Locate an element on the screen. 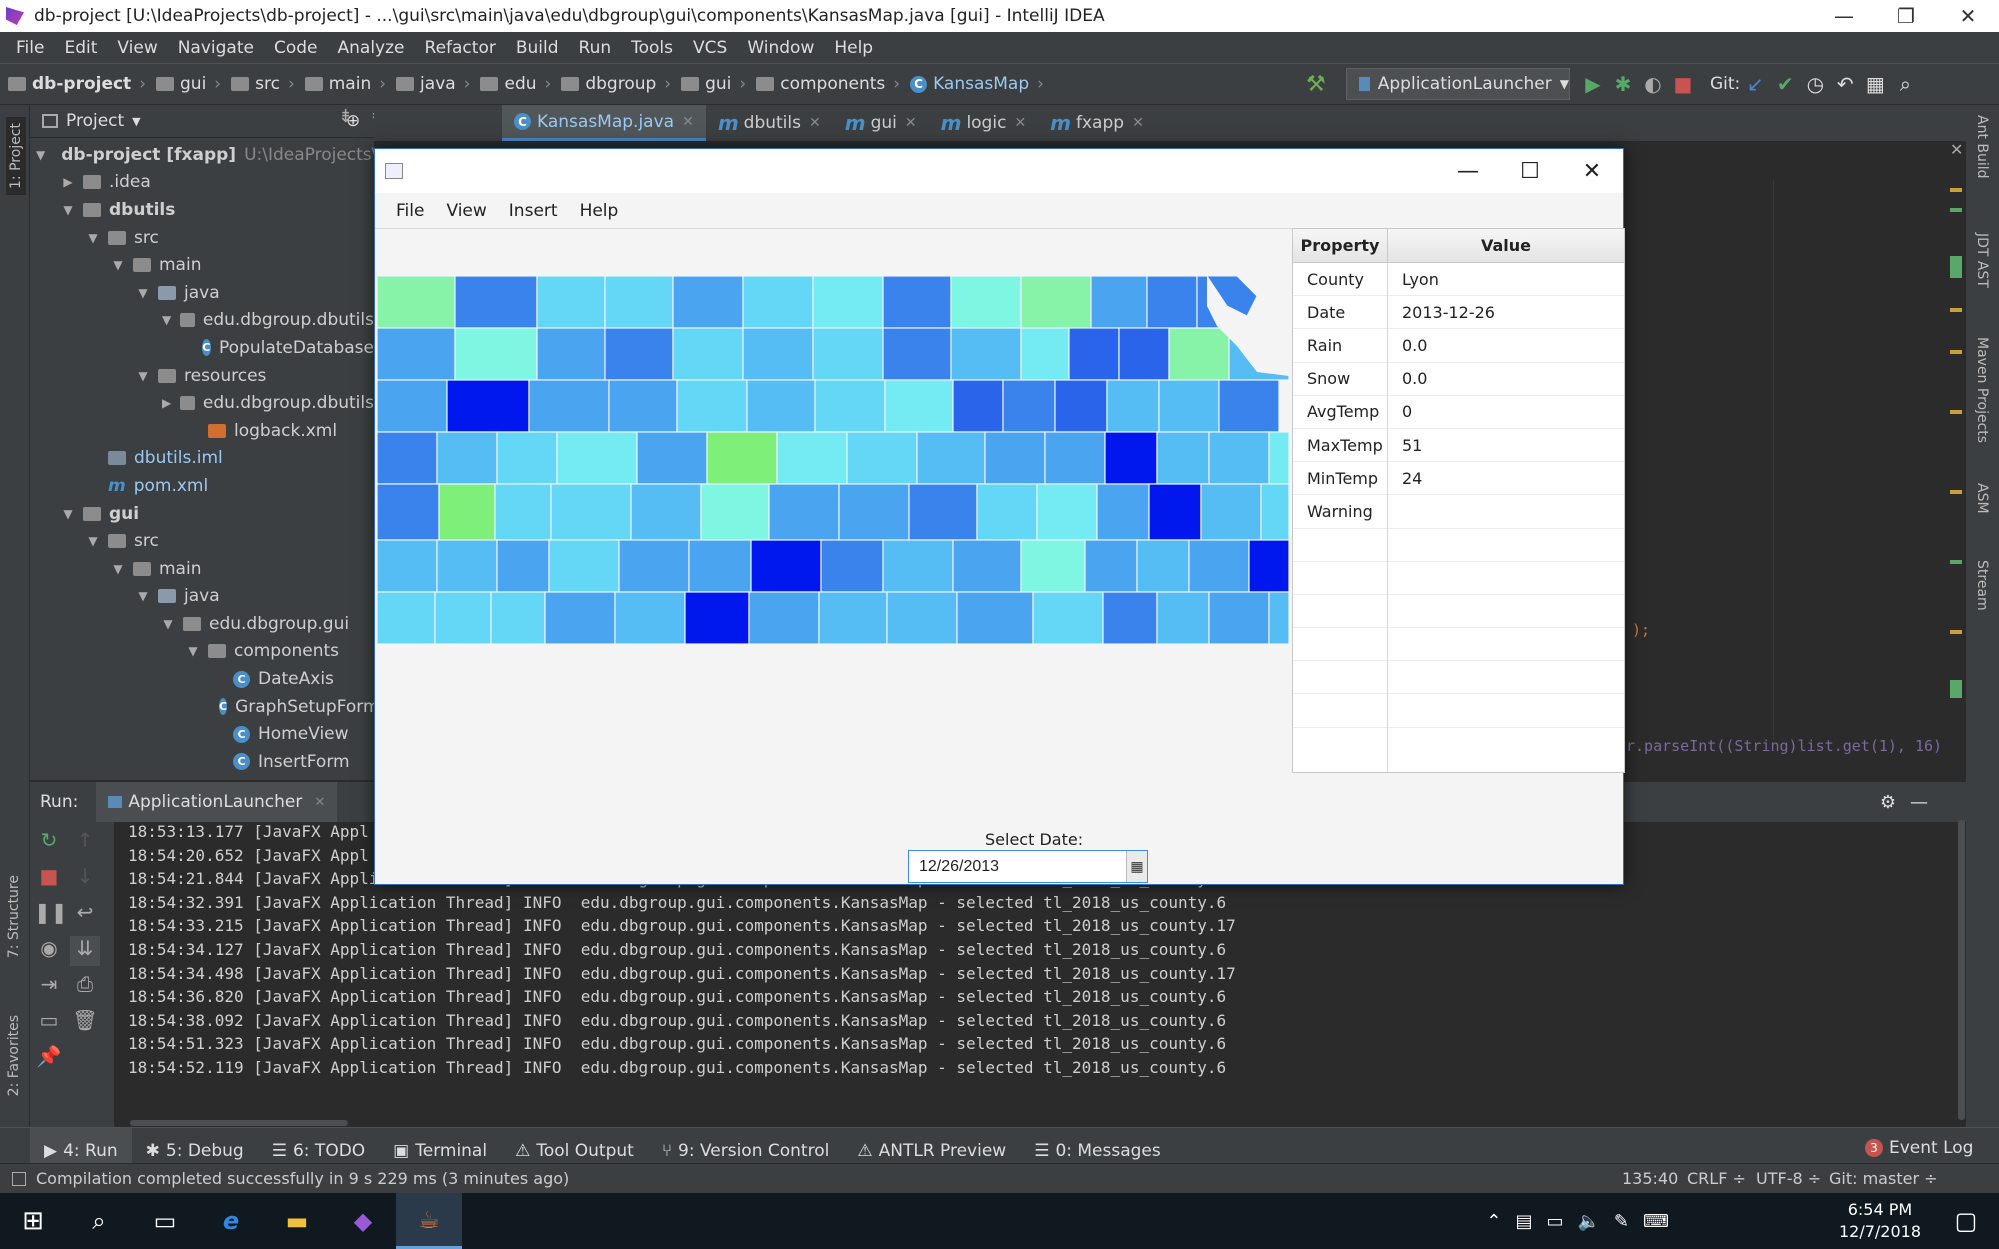 This screenshot has width=1999, height=1249. file-explorer-icon: ▬ is located at coordinates (297, 1221).